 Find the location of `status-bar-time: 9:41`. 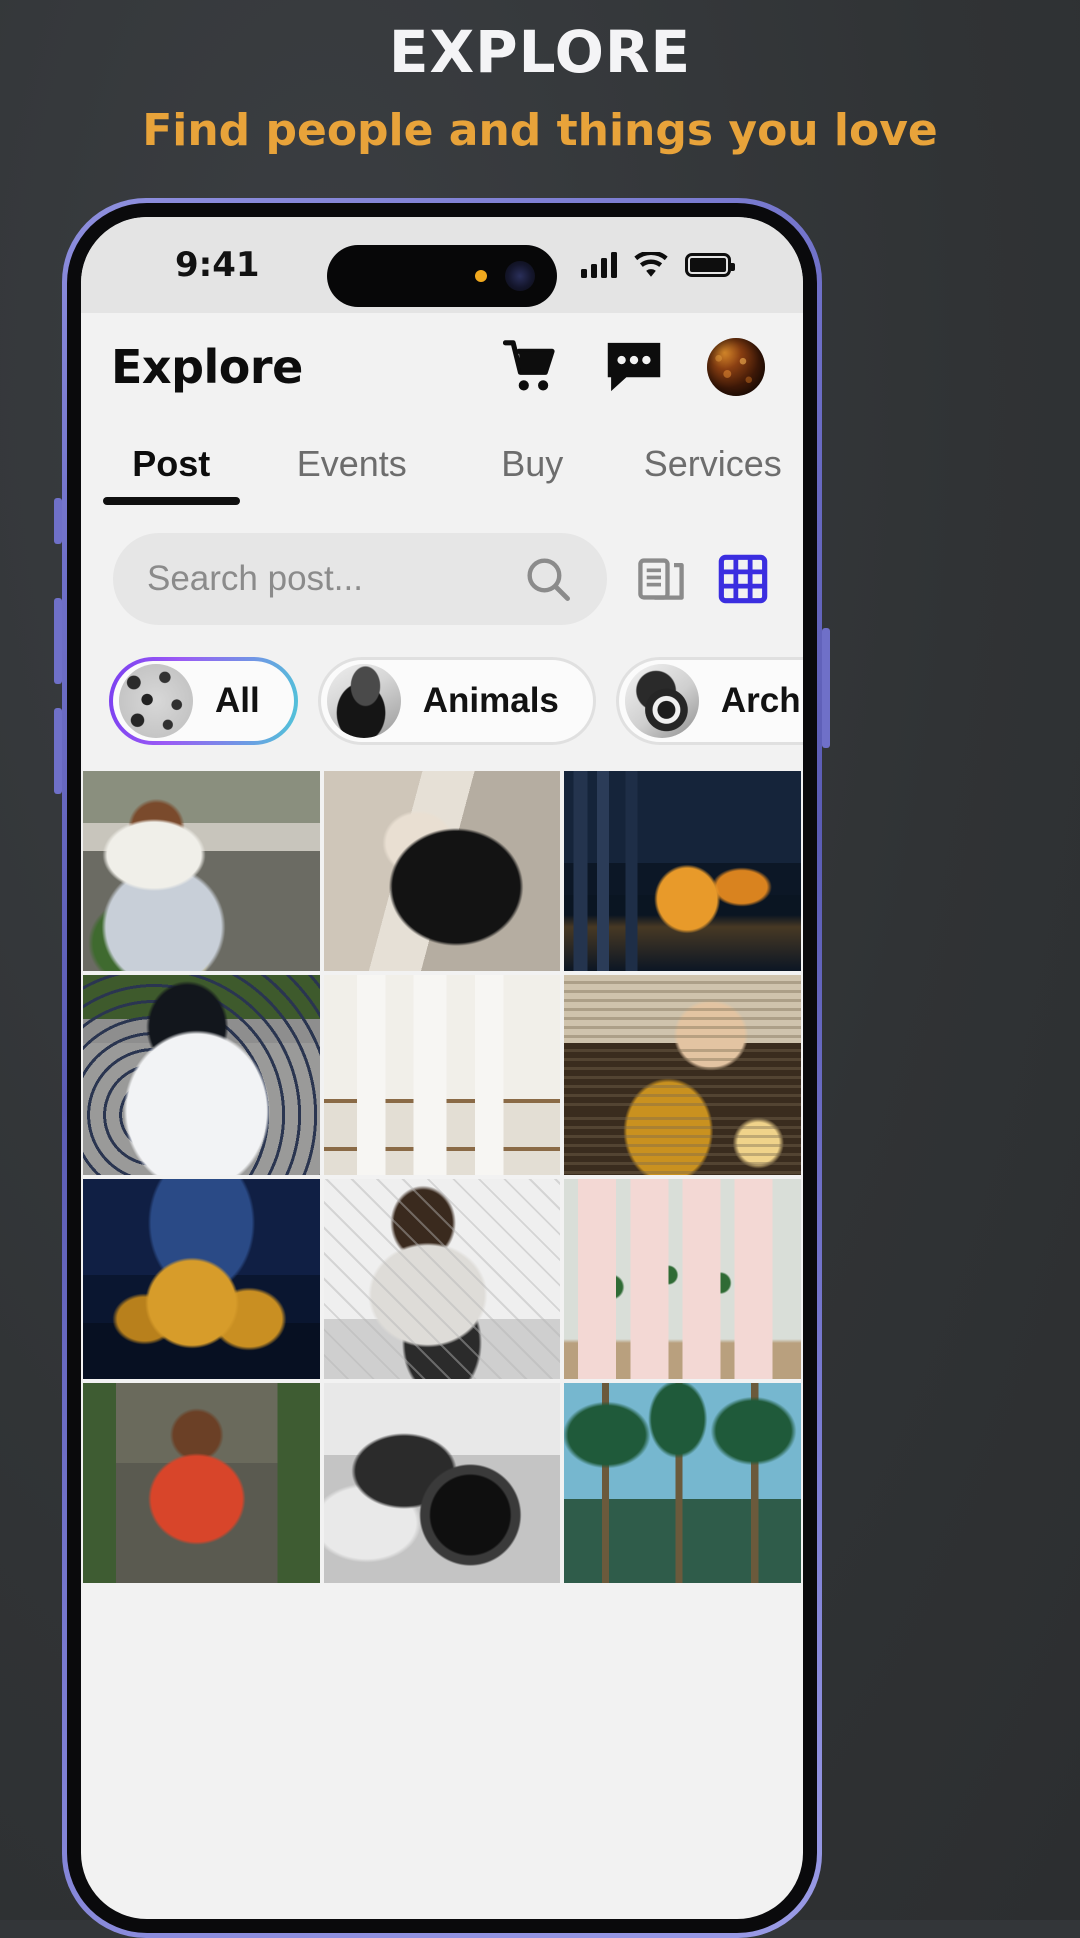

status-bar-time: 9:41 is located at coordinates (217, 265).